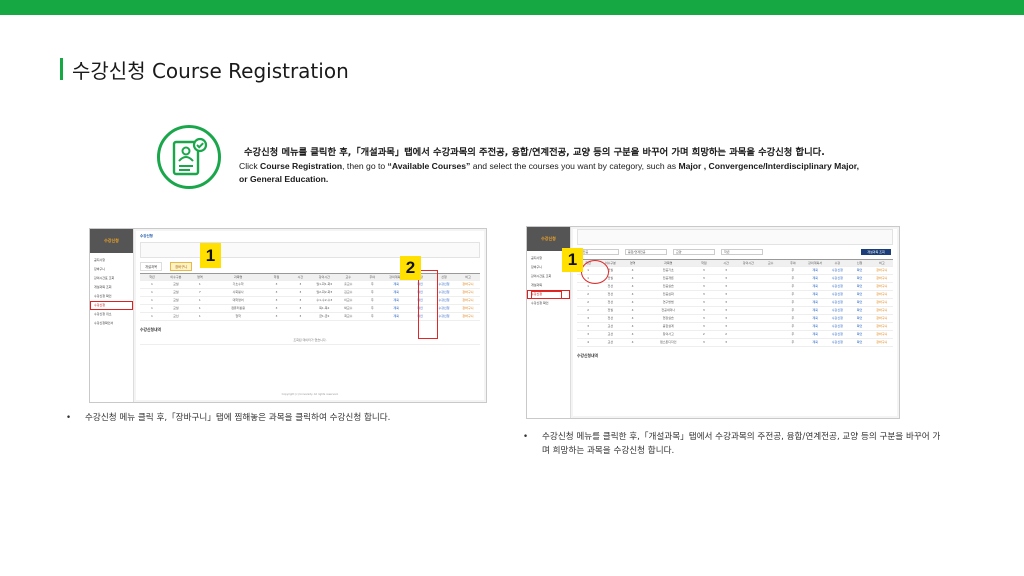 Image resolution: width=1024 pixels, height=576 pixels. What do you see at coordinates (742, 252) in the screenshot?
I see `category-select: 학년` at bounding box center [742, 252].